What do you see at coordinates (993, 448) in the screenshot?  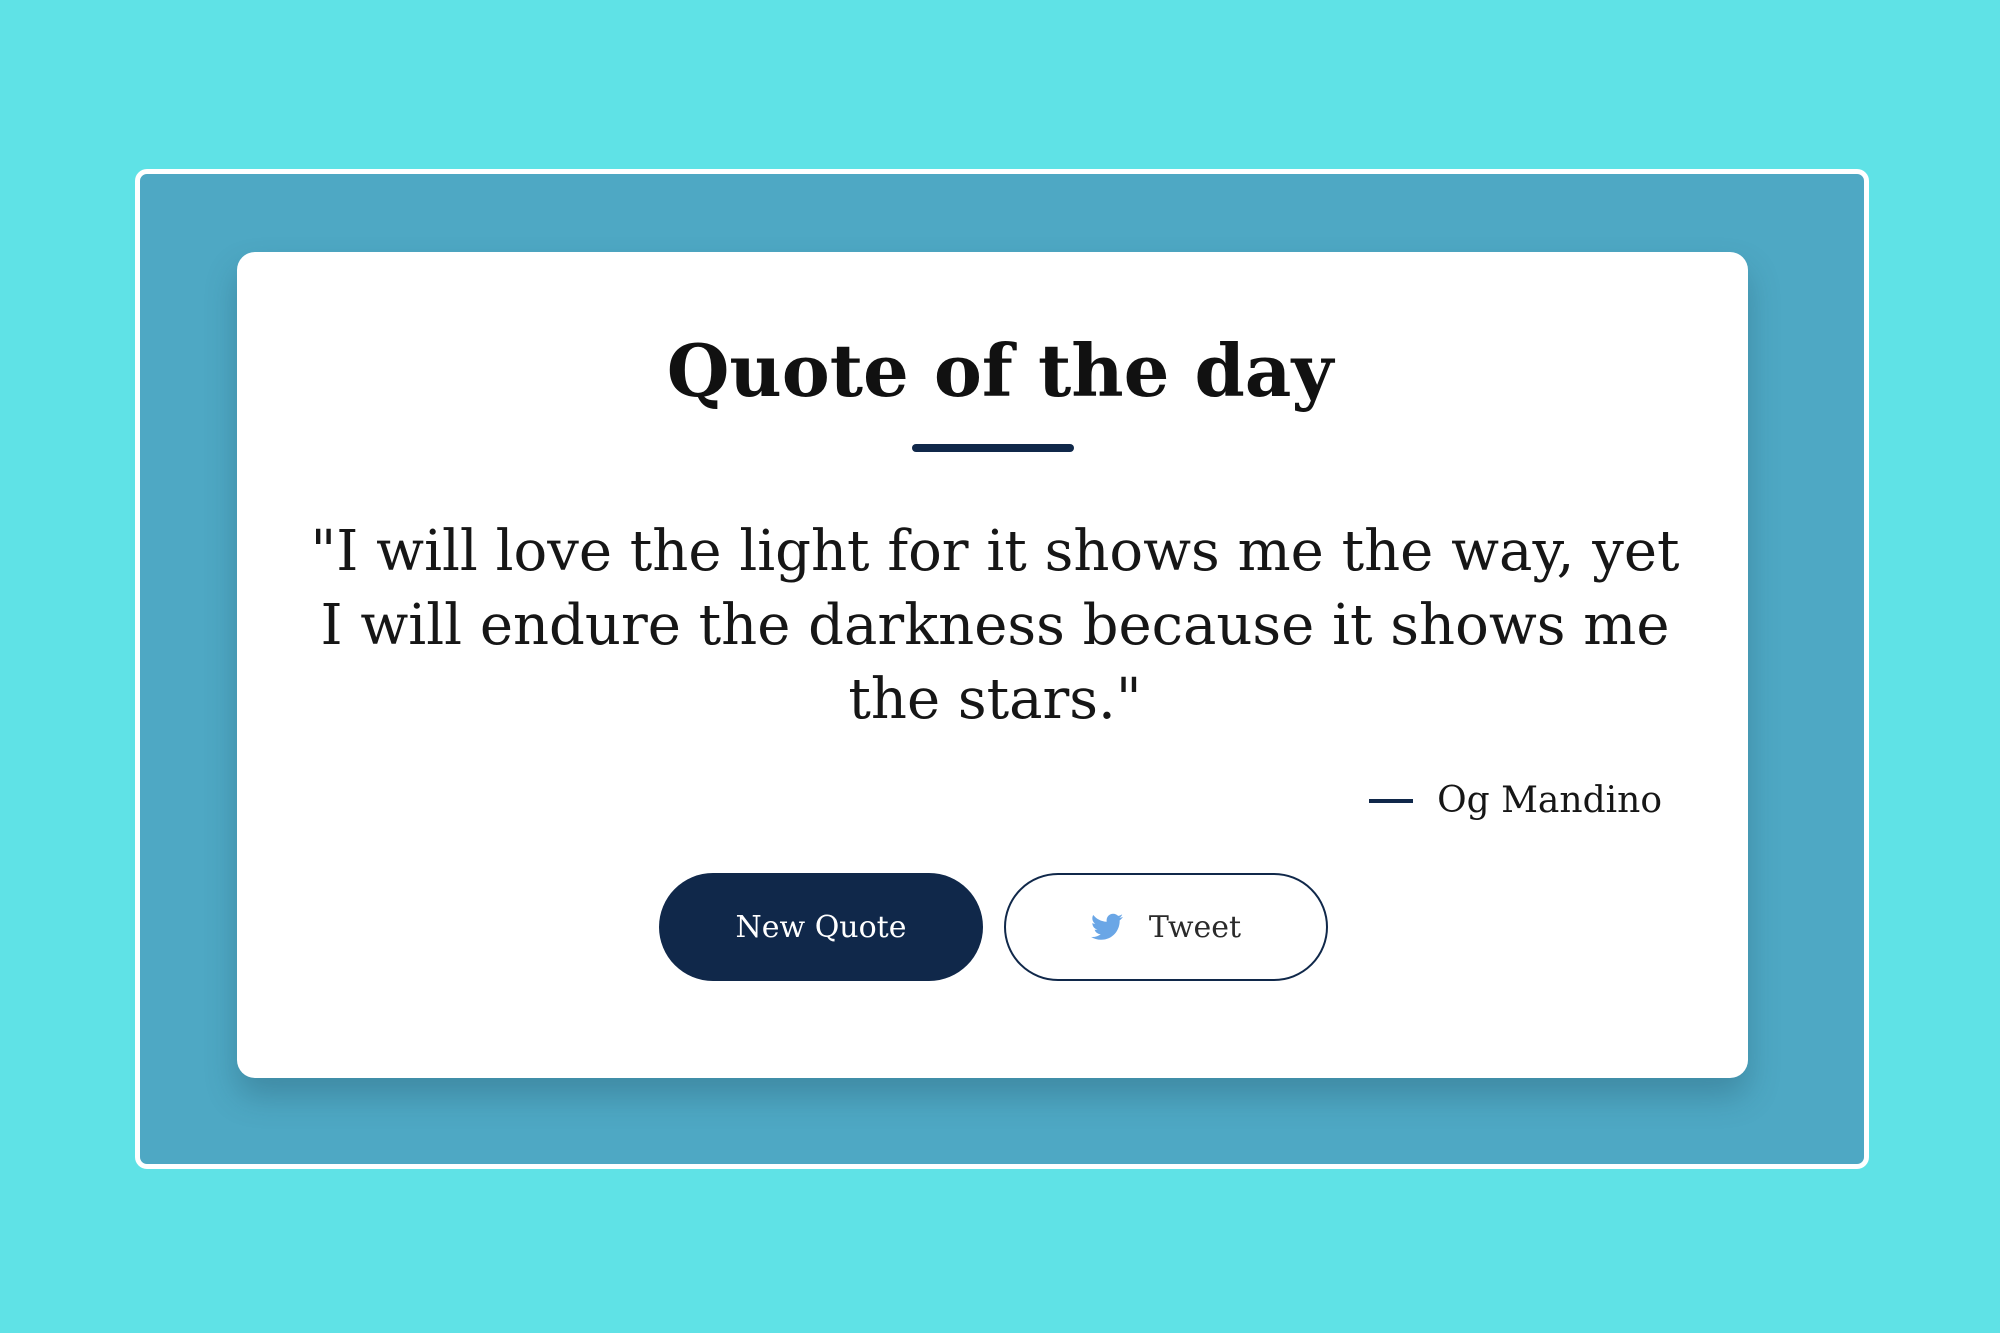 I see `title-underline` at bounding box center [993, 448].